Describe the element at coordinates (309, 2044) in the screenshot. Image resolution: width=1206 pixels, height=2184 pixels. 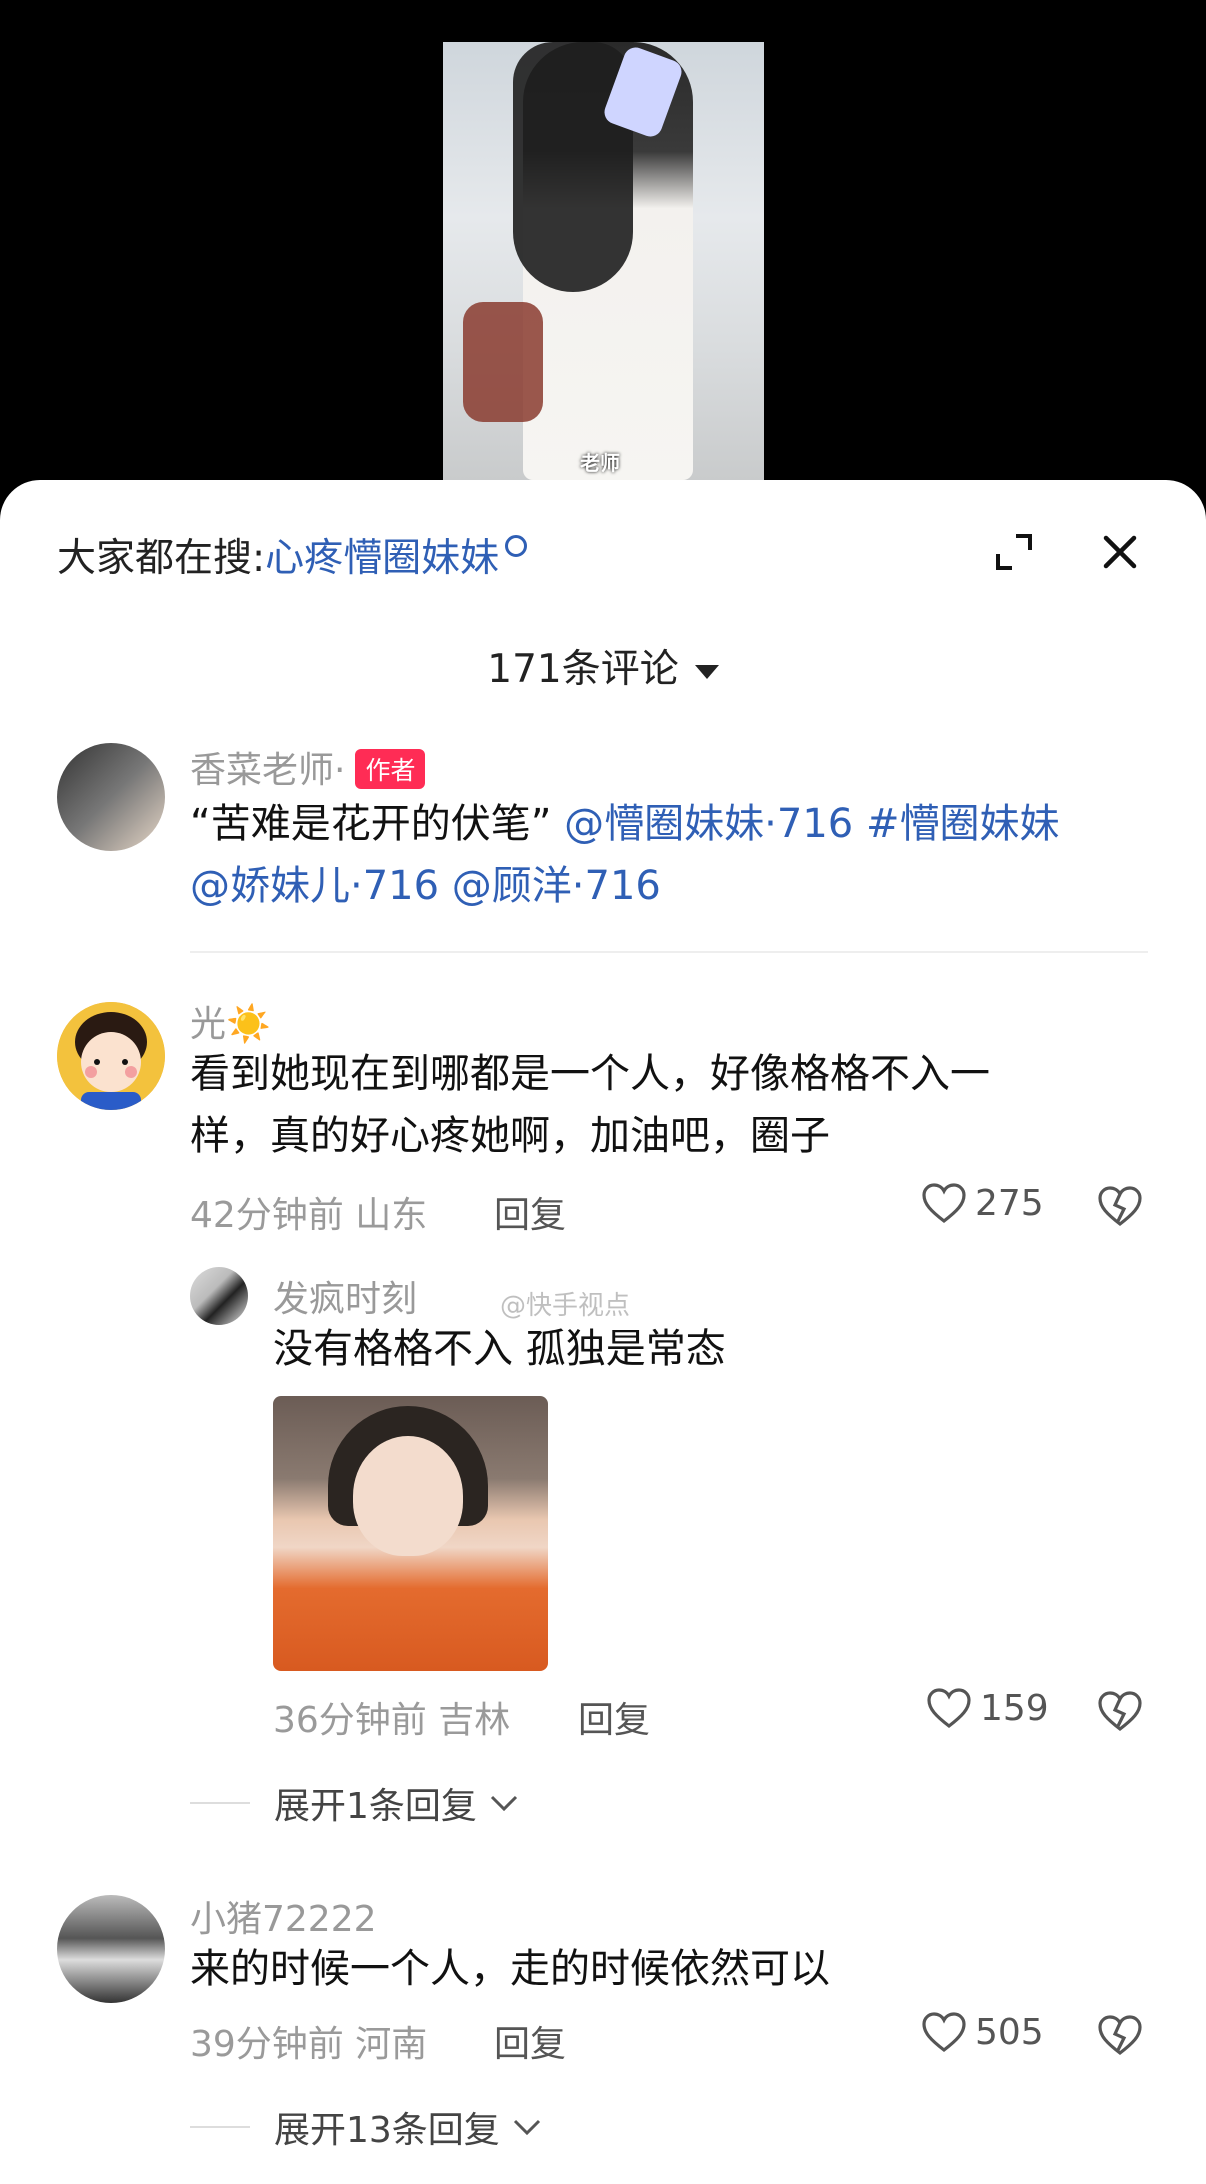
I see `comment-meta: 39分钟前 河南` at that location.